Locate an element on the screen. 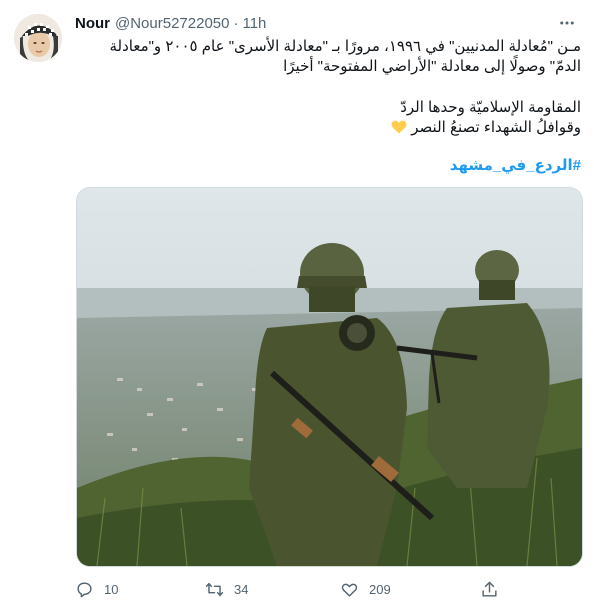  tweet-header: Nour @Nour52722050 · 11h is located at coordinates (170, 23).